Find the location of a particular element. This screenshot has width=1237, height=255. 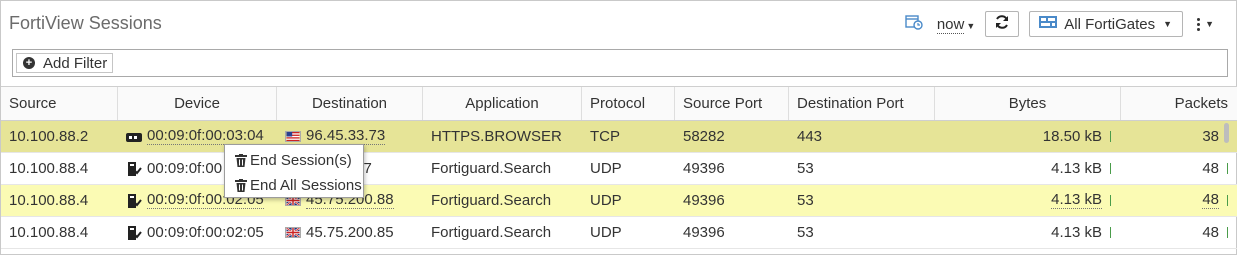

more-options-button: ▼ is located at coordinates (1205, 24).